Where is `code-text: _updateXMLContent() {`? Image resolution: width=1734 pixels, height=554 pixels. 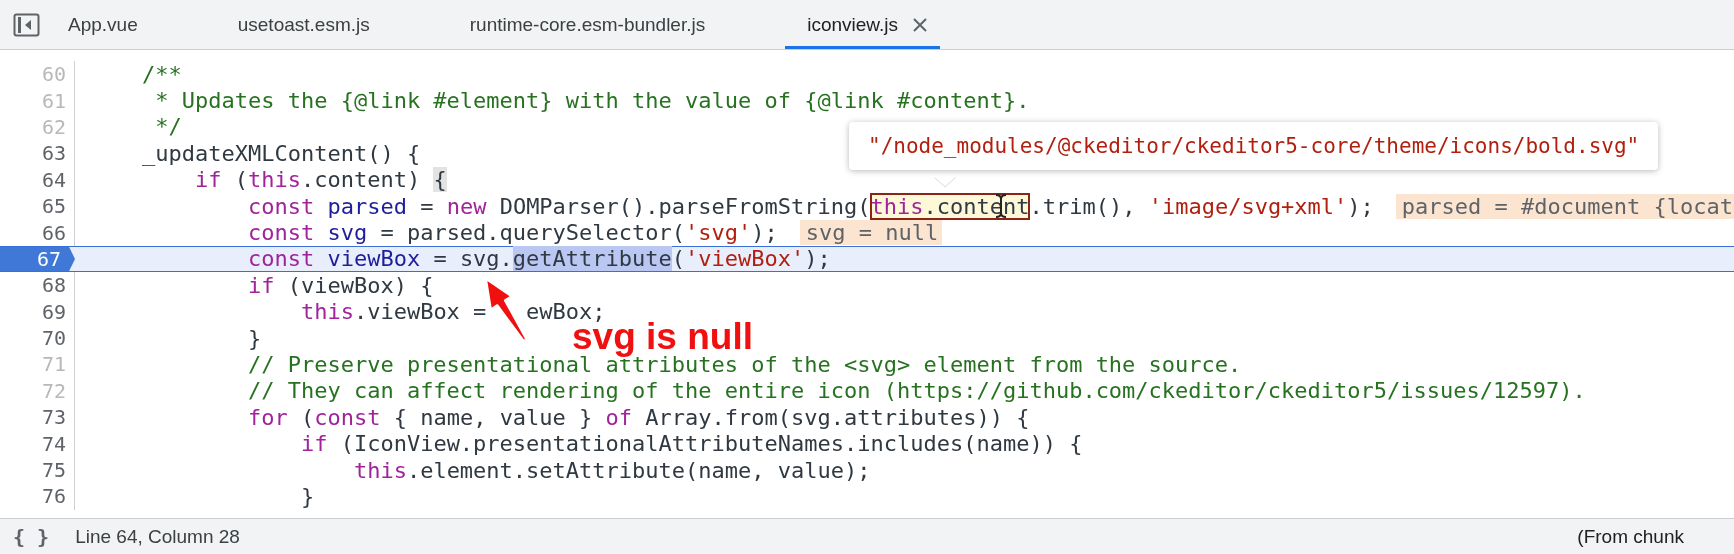
code-text: _updateXMLContent() { is located at coordinates (280, 153).